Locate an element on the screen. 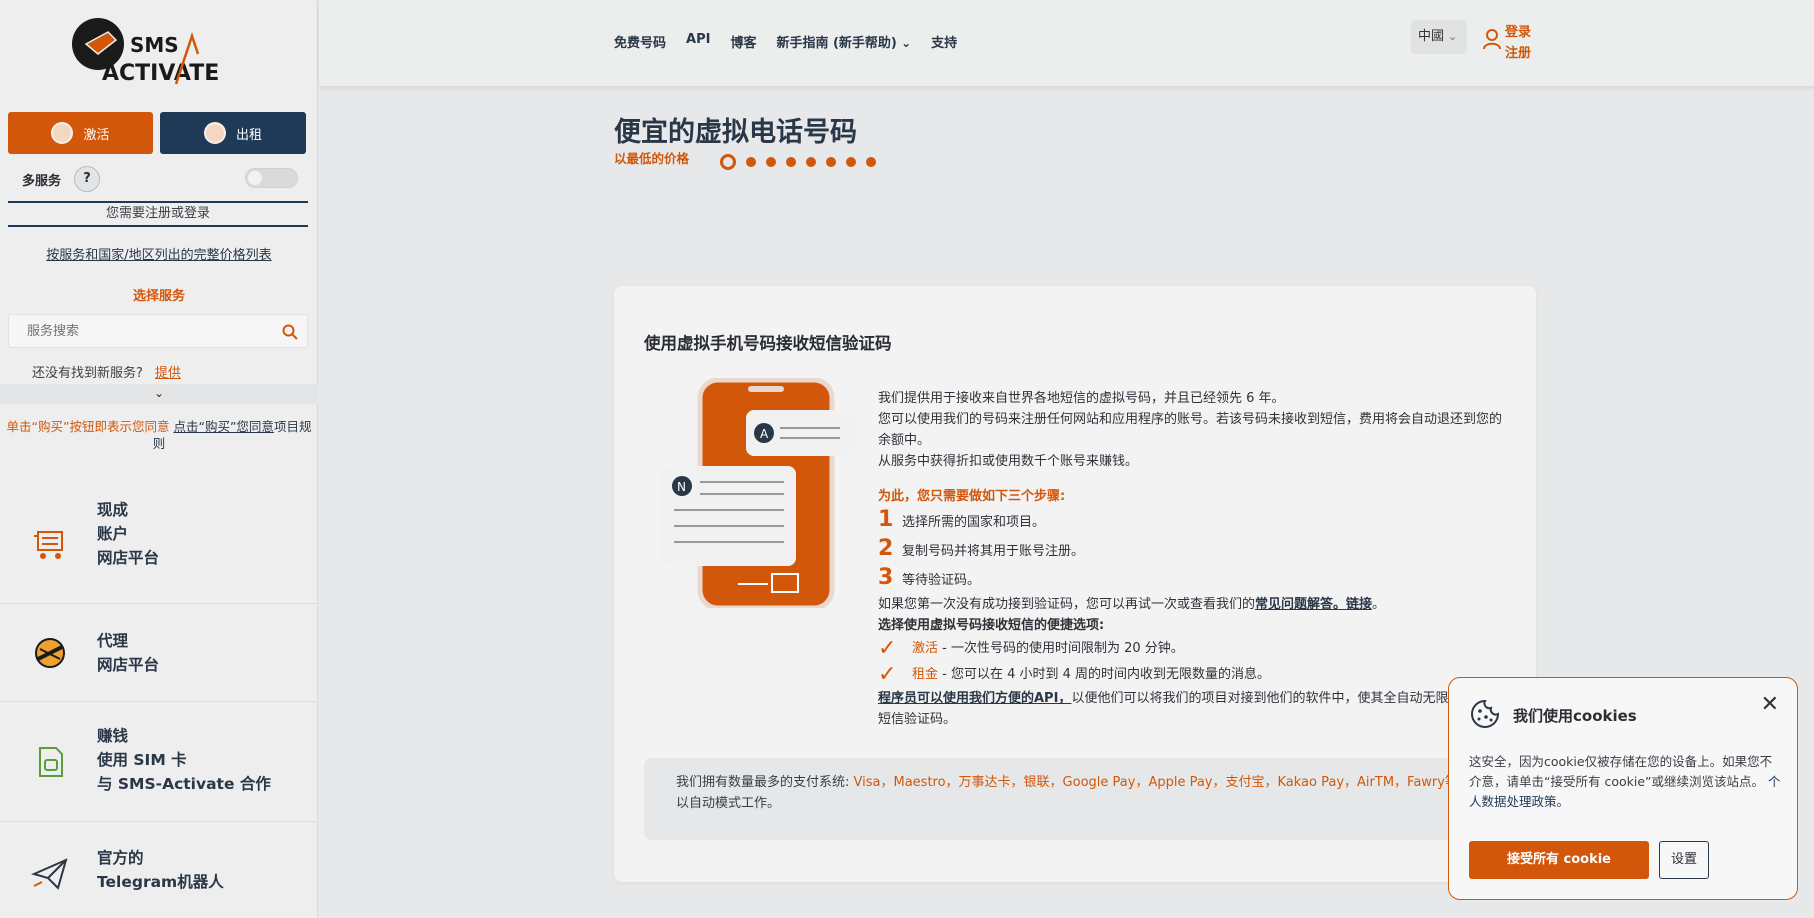  activate-avatar-icon is located at coordinates (62, 133).